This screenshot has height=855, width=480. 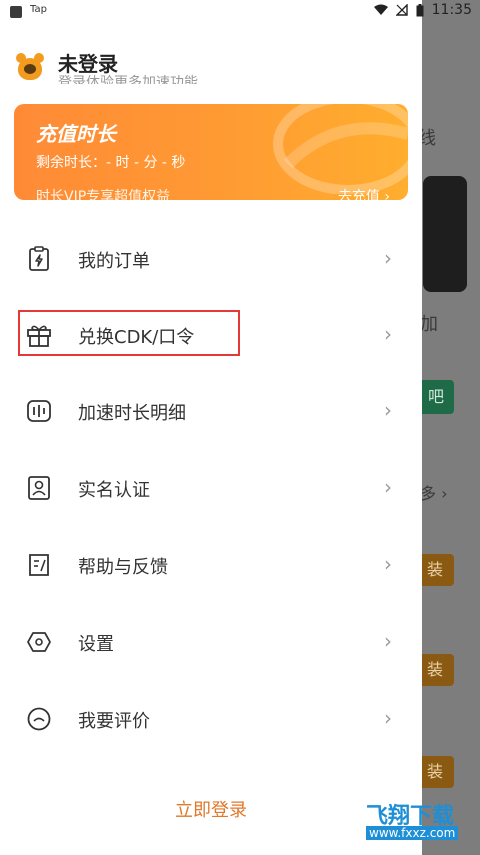 I want to click on clipboard-lightning-icon, so click(x=39, y=258).